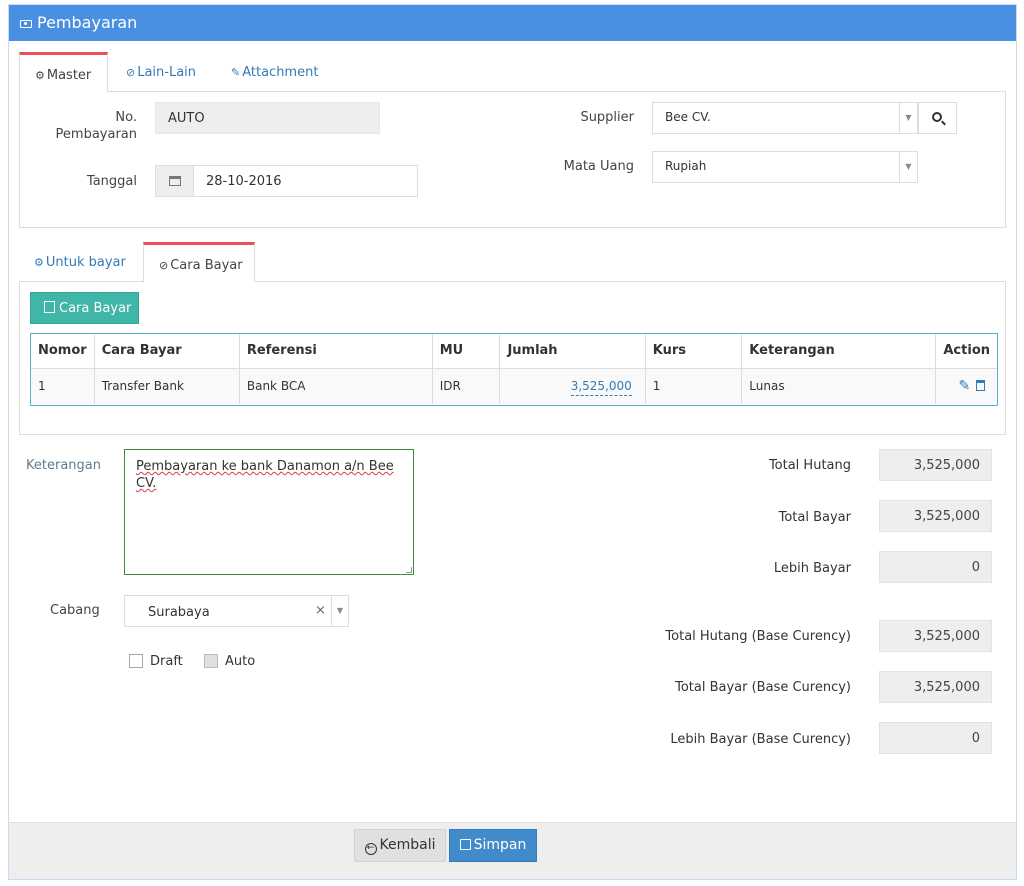 This screenshot has height=886, width=1024. Describe the element at coordinates (63, 72) in the screenshot. I see `tab-master: ⚙ Master` at that location.